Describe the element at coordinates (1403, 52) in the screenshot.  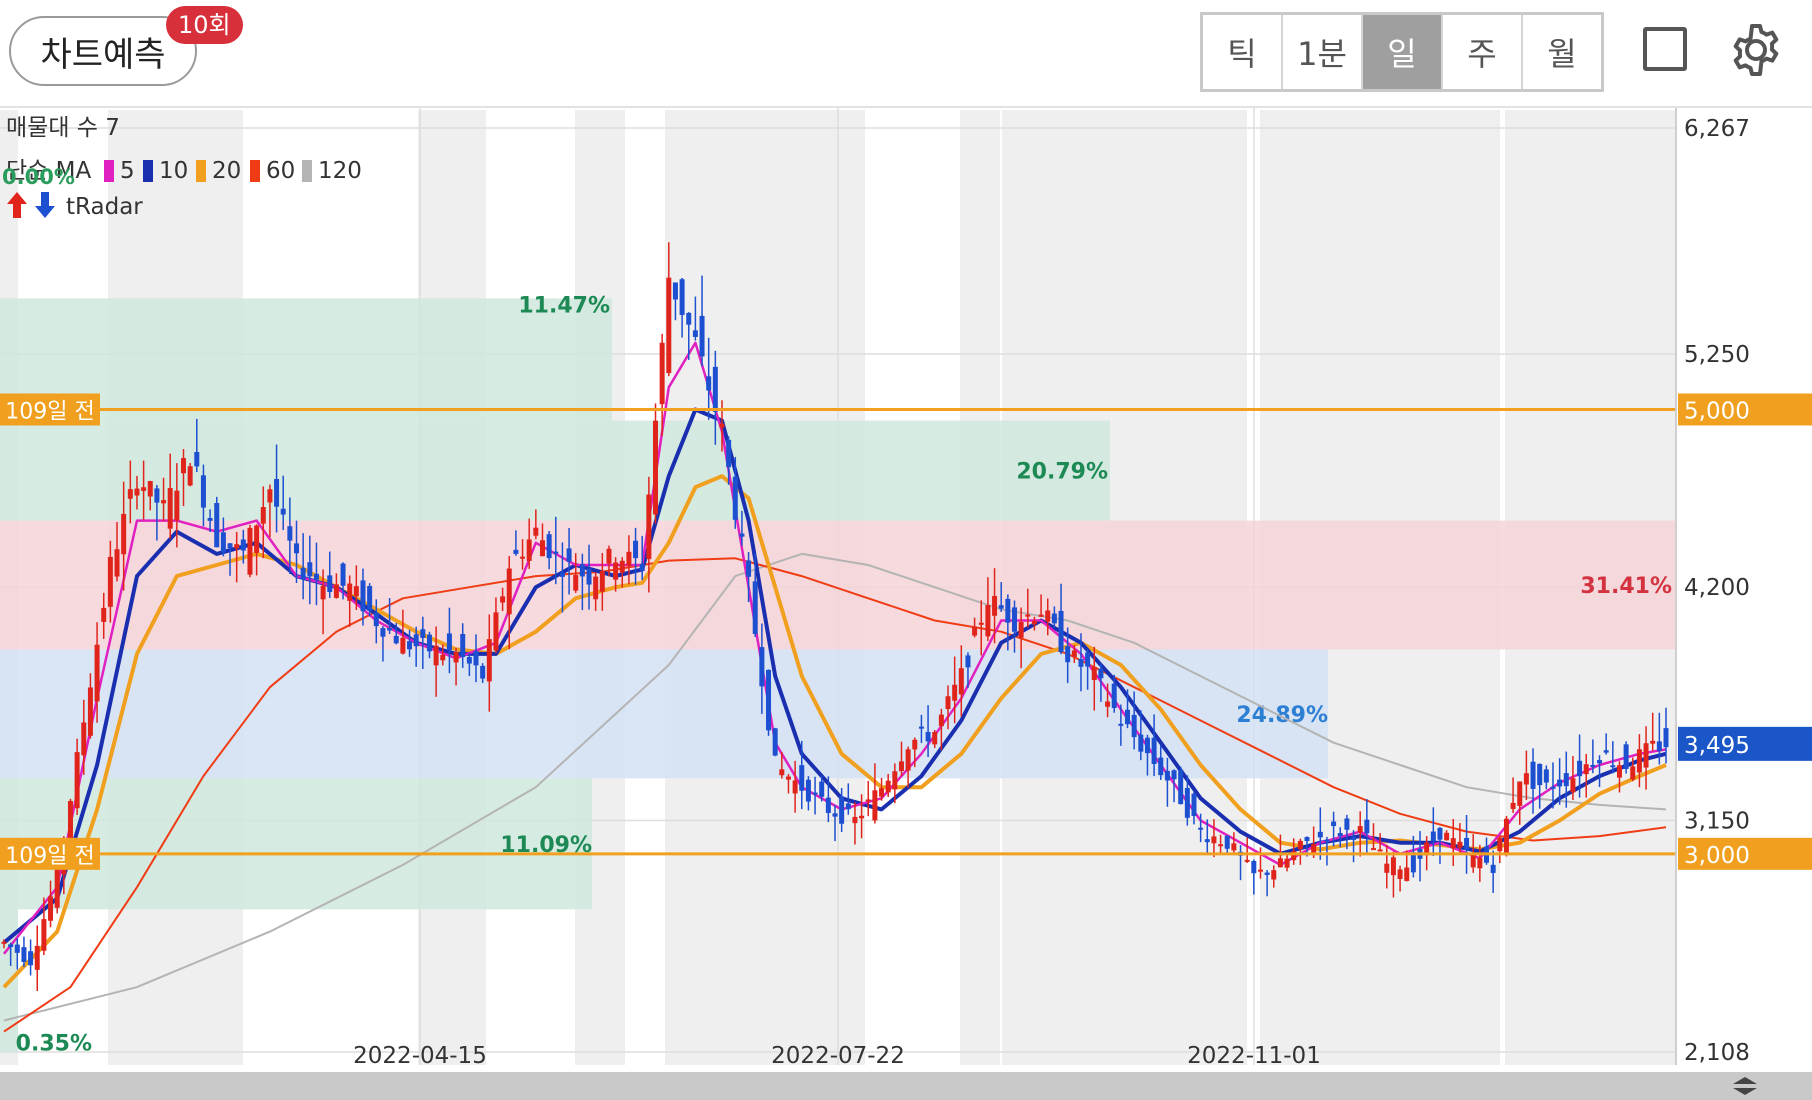
I see `period-day-button: 일` at that location.